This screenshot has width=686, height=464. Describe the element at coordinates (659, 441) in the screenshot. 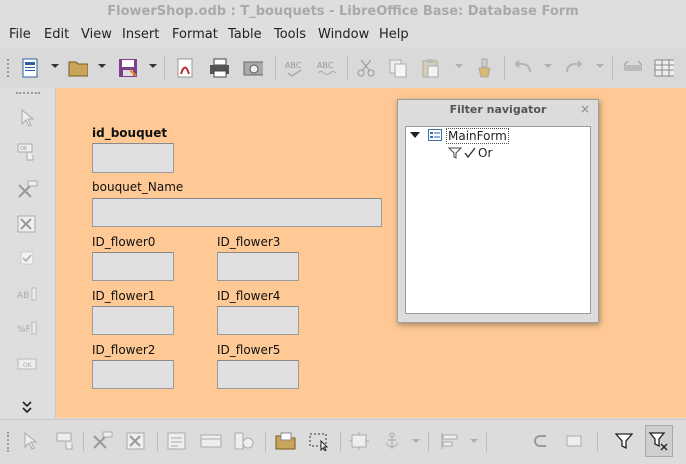

I see `apply-filter-icon` at that location.